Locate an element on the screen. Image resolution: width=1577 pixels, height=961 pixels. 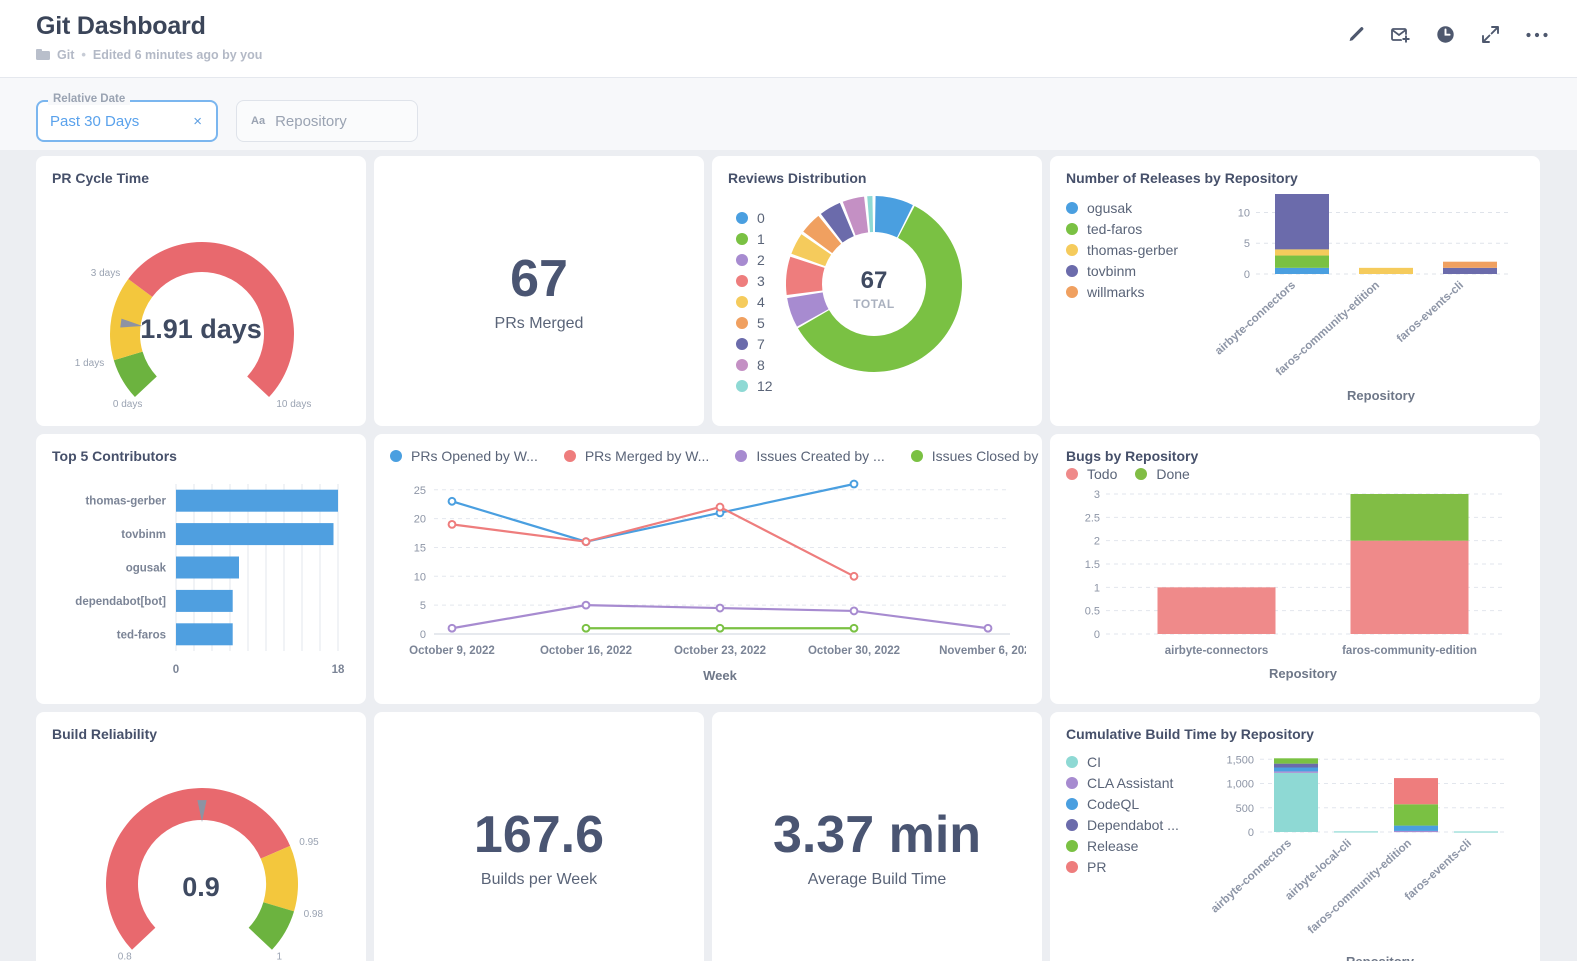
card-reviews-distribution: Reviews Distribution 0 1 2 3 4 5 7 8 12 67 TOTAL is located at coordinates (877, 291).